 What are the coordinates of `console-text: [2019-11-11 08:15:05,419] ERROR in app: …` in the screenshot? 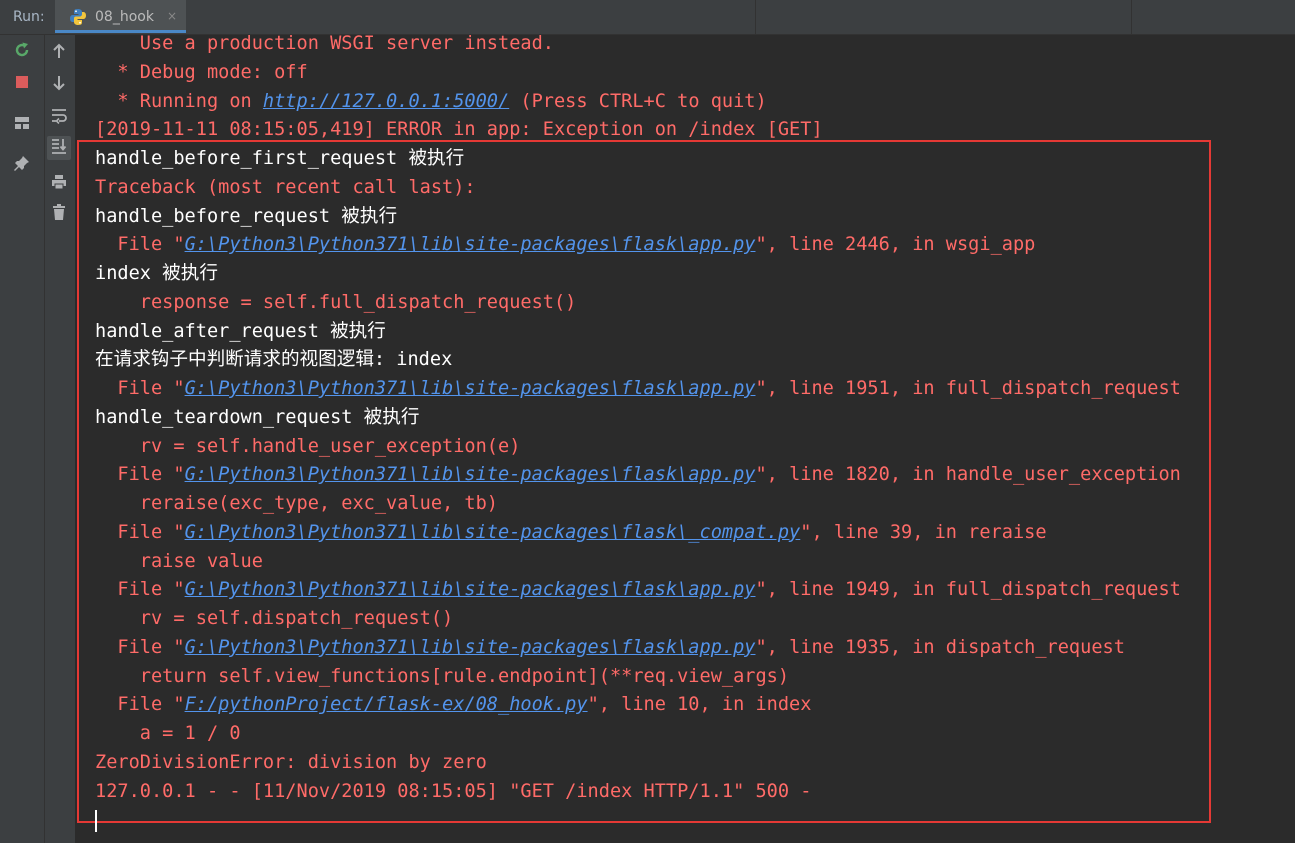 It's located at (459, 130).